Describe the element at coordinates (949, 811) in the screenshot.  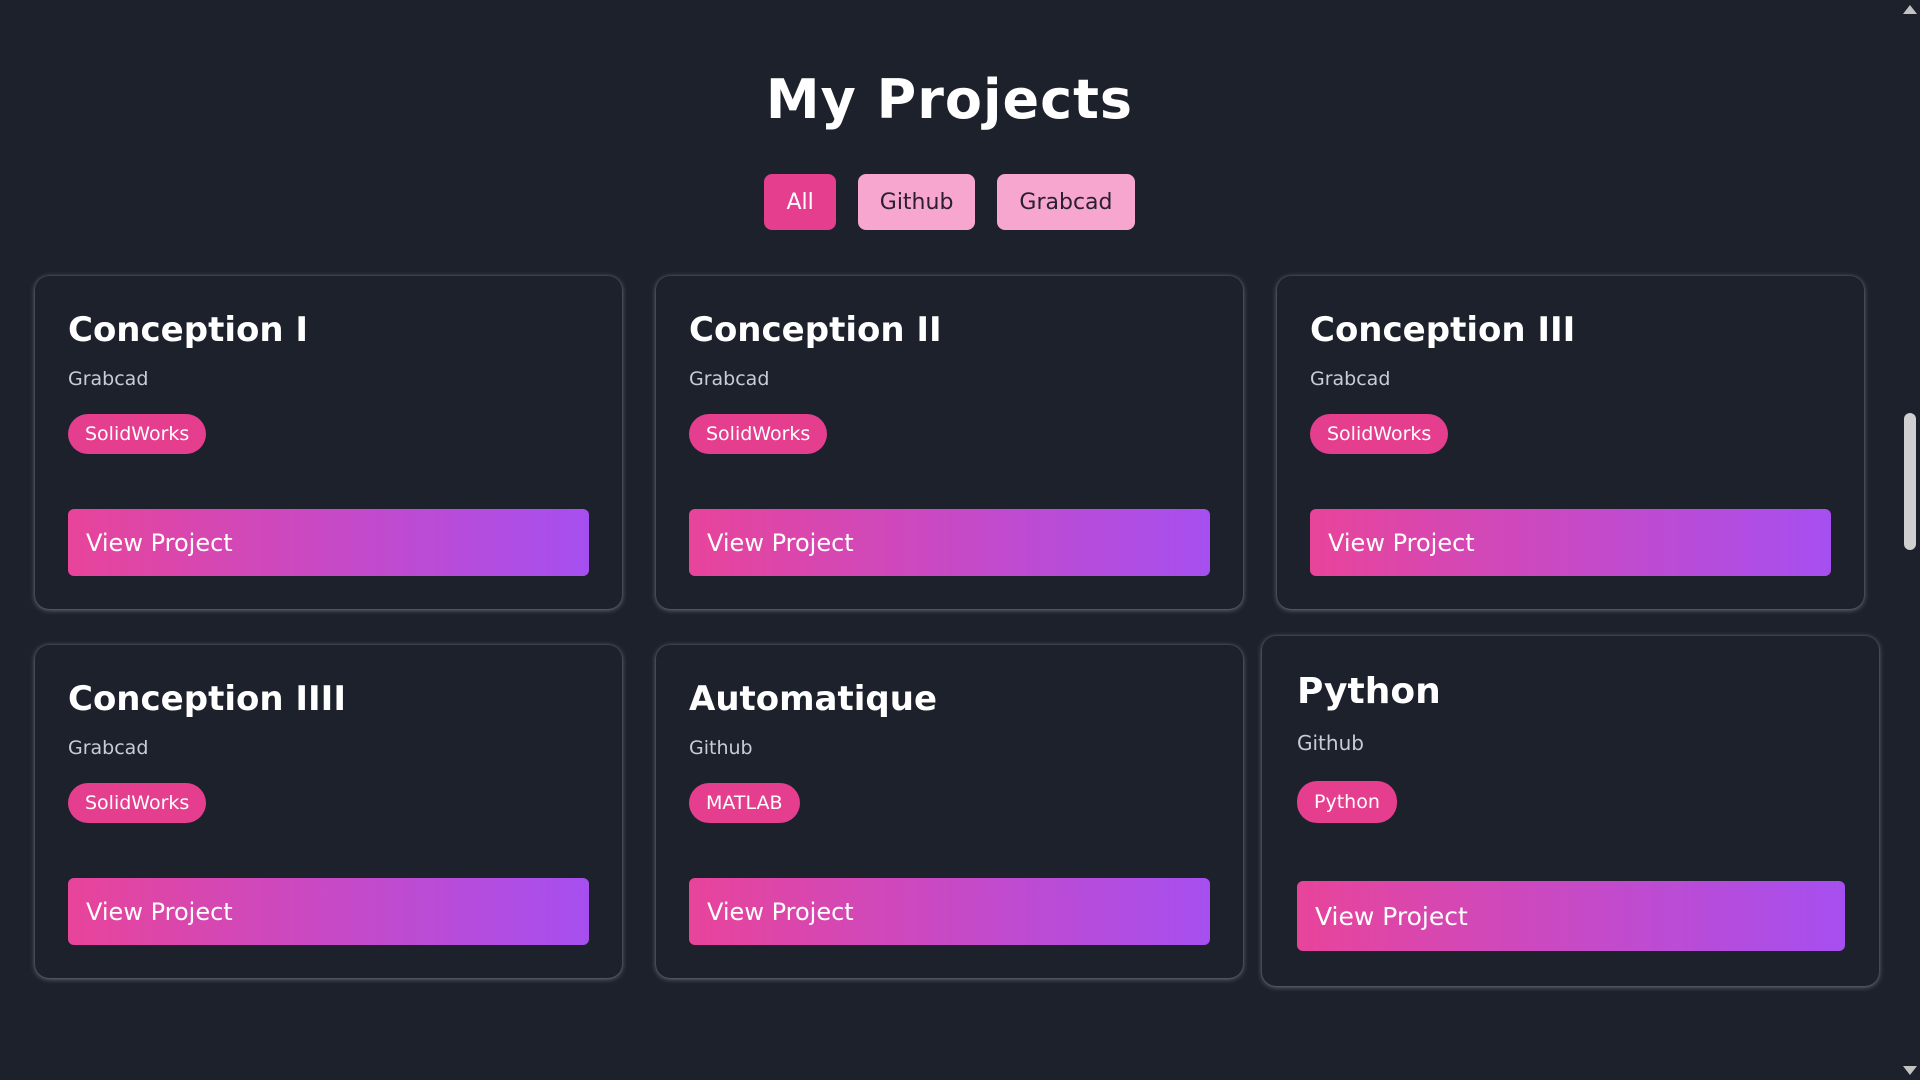
I see `project-card: Automatique Github MATLAB View Project` at that location.